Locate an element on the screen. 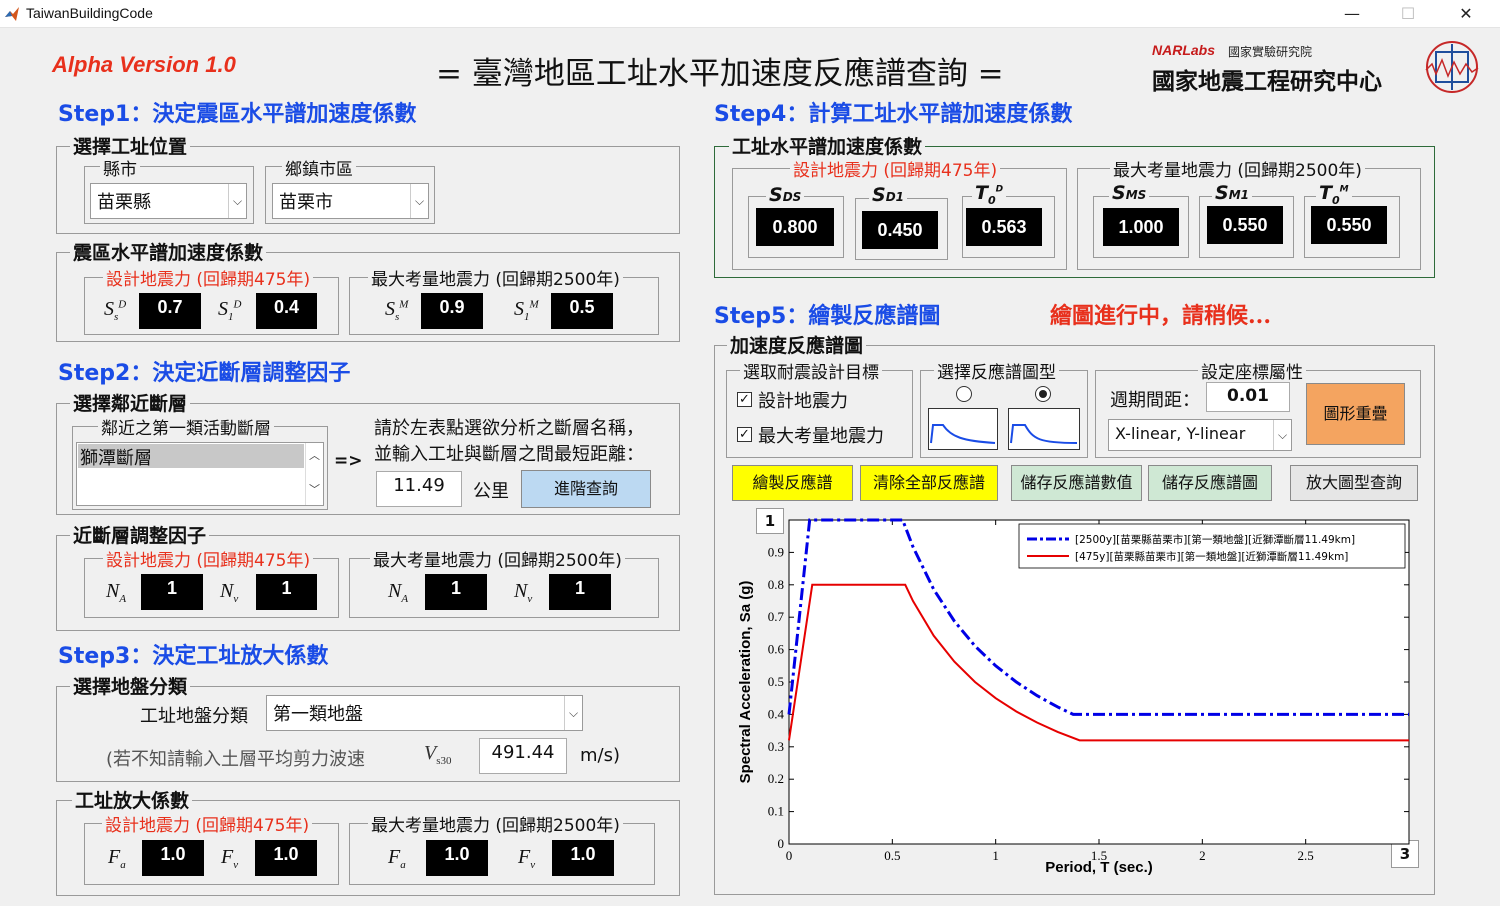 The image size is (1500, 906). max-checkbox: ✓ is located at coordinates (744, 434).